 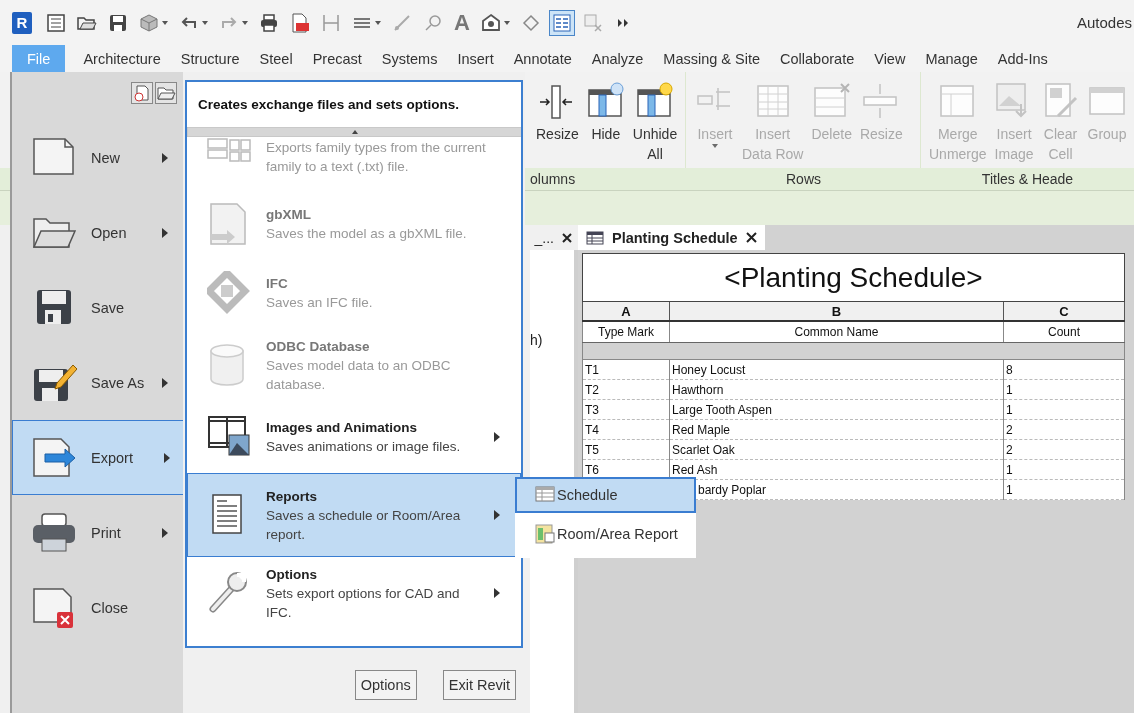 What do you see at coordinates (98, 457) in the screenshot?
I see `menu-item: Export` at bounding box center [98, 457].